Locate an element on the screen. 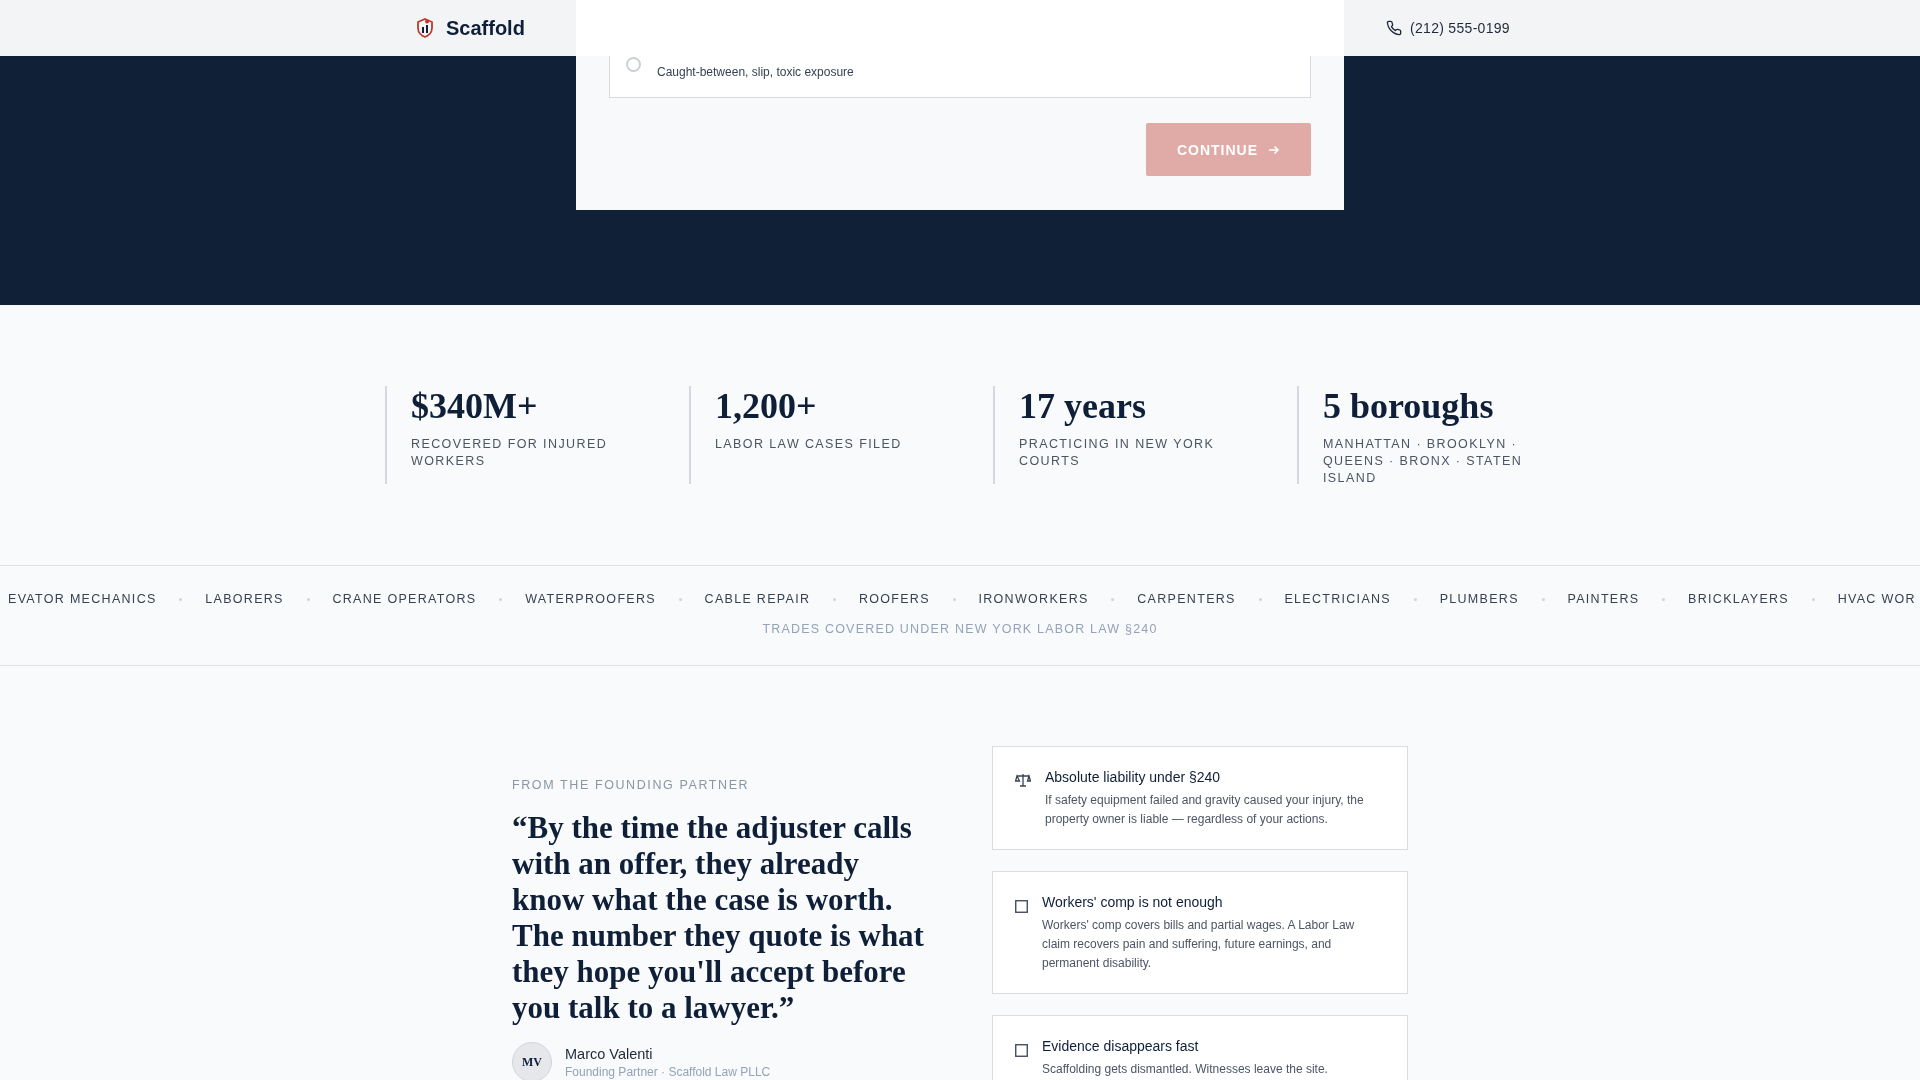  scales-icon is located at coordinates (1023, 780).